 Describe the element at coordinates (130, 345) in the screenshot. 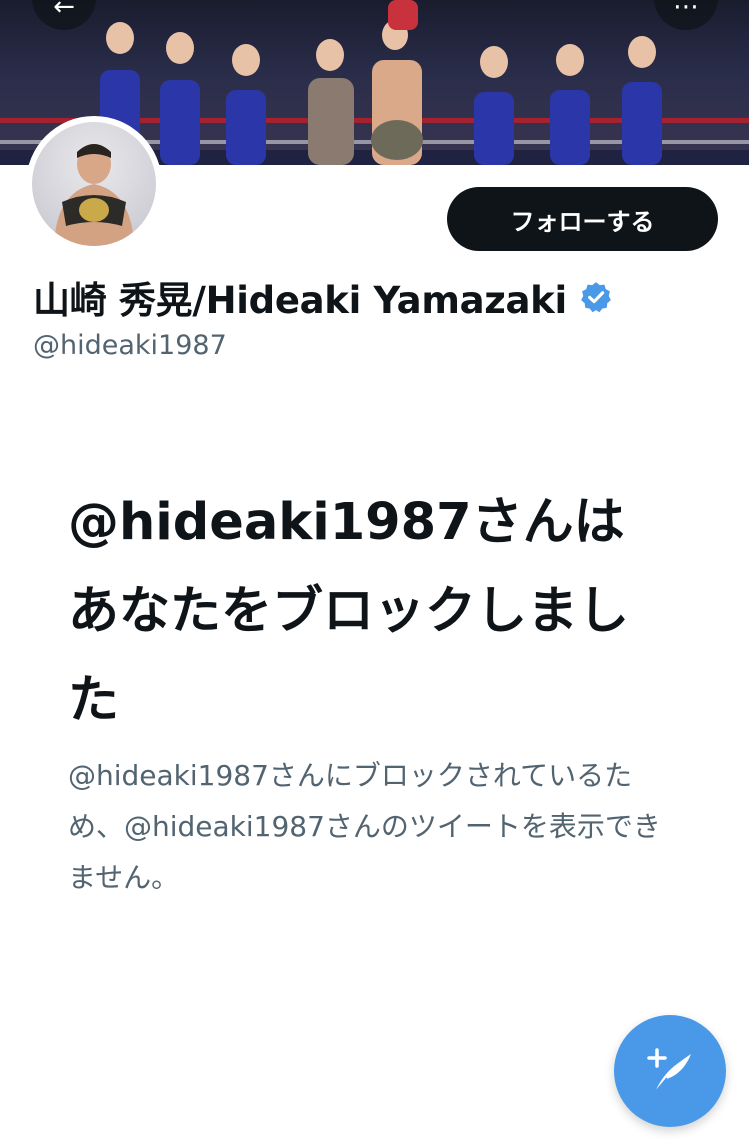

I see `username-handle: @hideaki1987` at that location.